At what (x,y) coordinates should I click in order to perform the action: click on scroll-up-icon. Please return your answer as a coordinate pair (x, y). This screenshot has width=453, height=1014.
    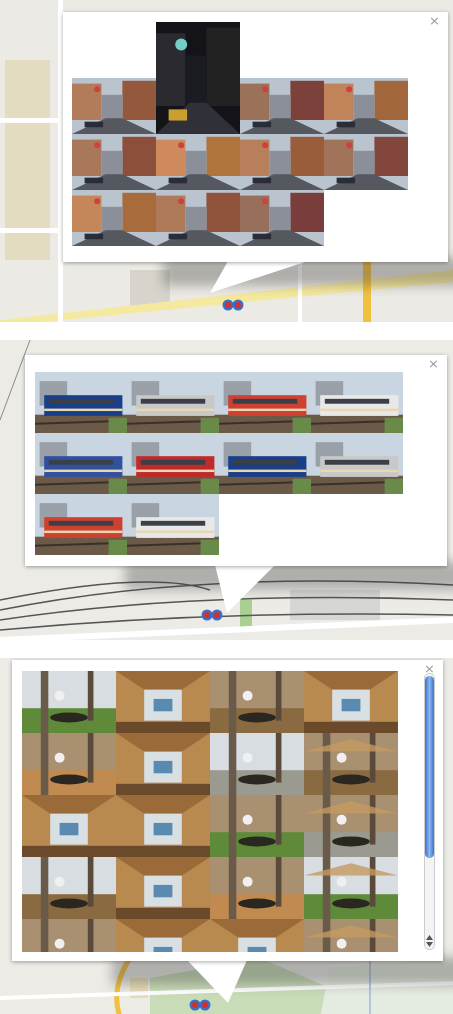
    Looking at the image, I should click on (429, 937).